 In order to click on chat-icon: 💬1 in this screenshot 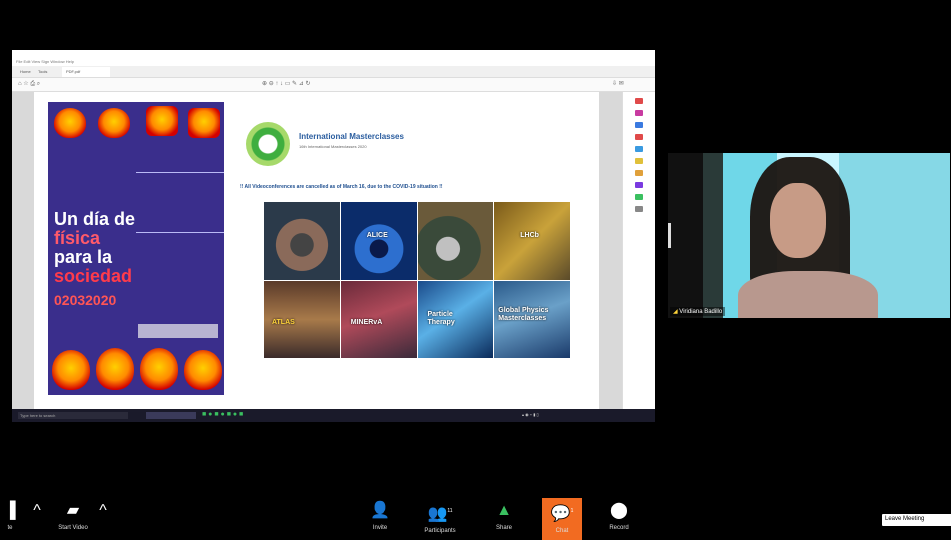, I will do `click(562, 514)`.